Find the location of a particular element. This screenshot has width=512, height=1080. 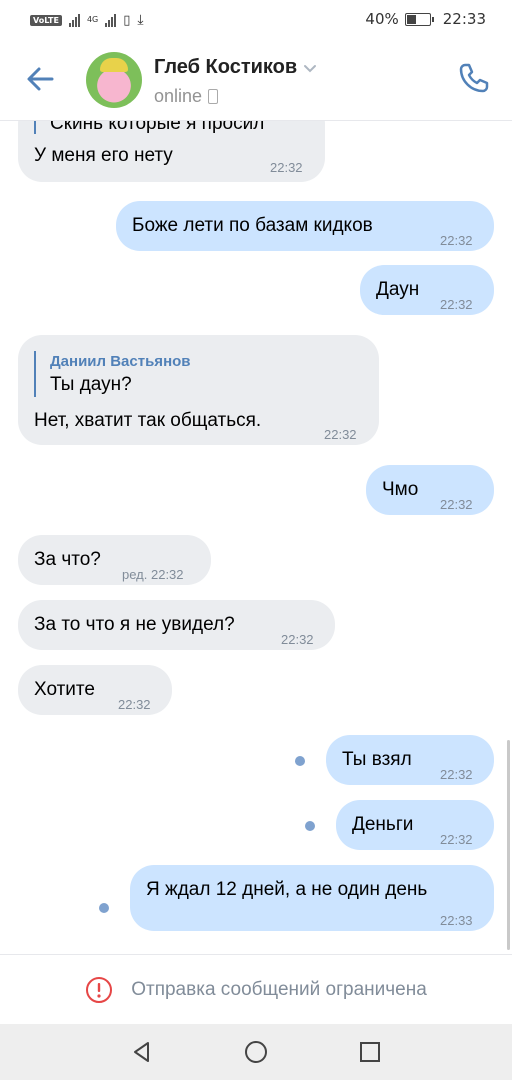

message-text: Боже лети по базам кидков is located at coordinates (252, 225).